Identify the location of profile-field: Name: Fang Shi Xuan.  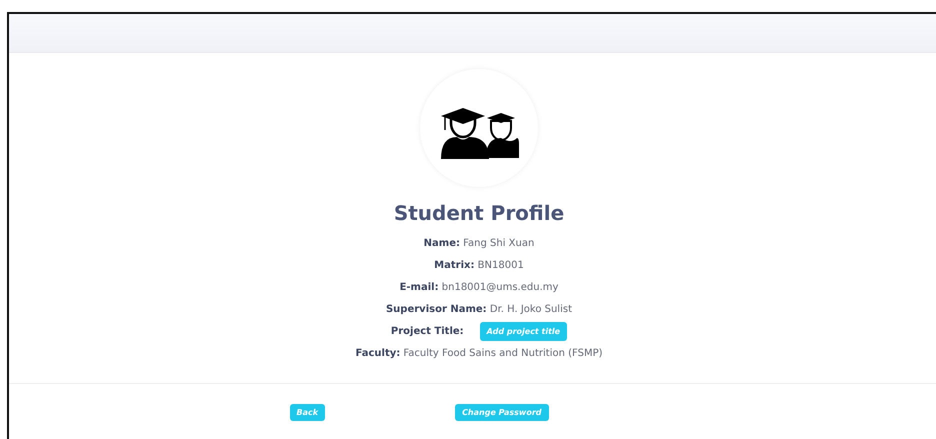
(479, 243).